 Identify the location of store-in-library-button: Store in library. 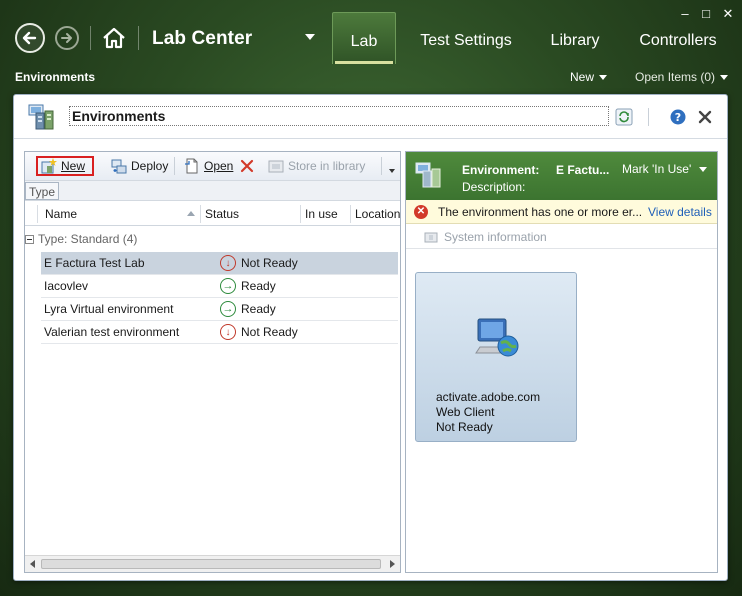
(316, 166).